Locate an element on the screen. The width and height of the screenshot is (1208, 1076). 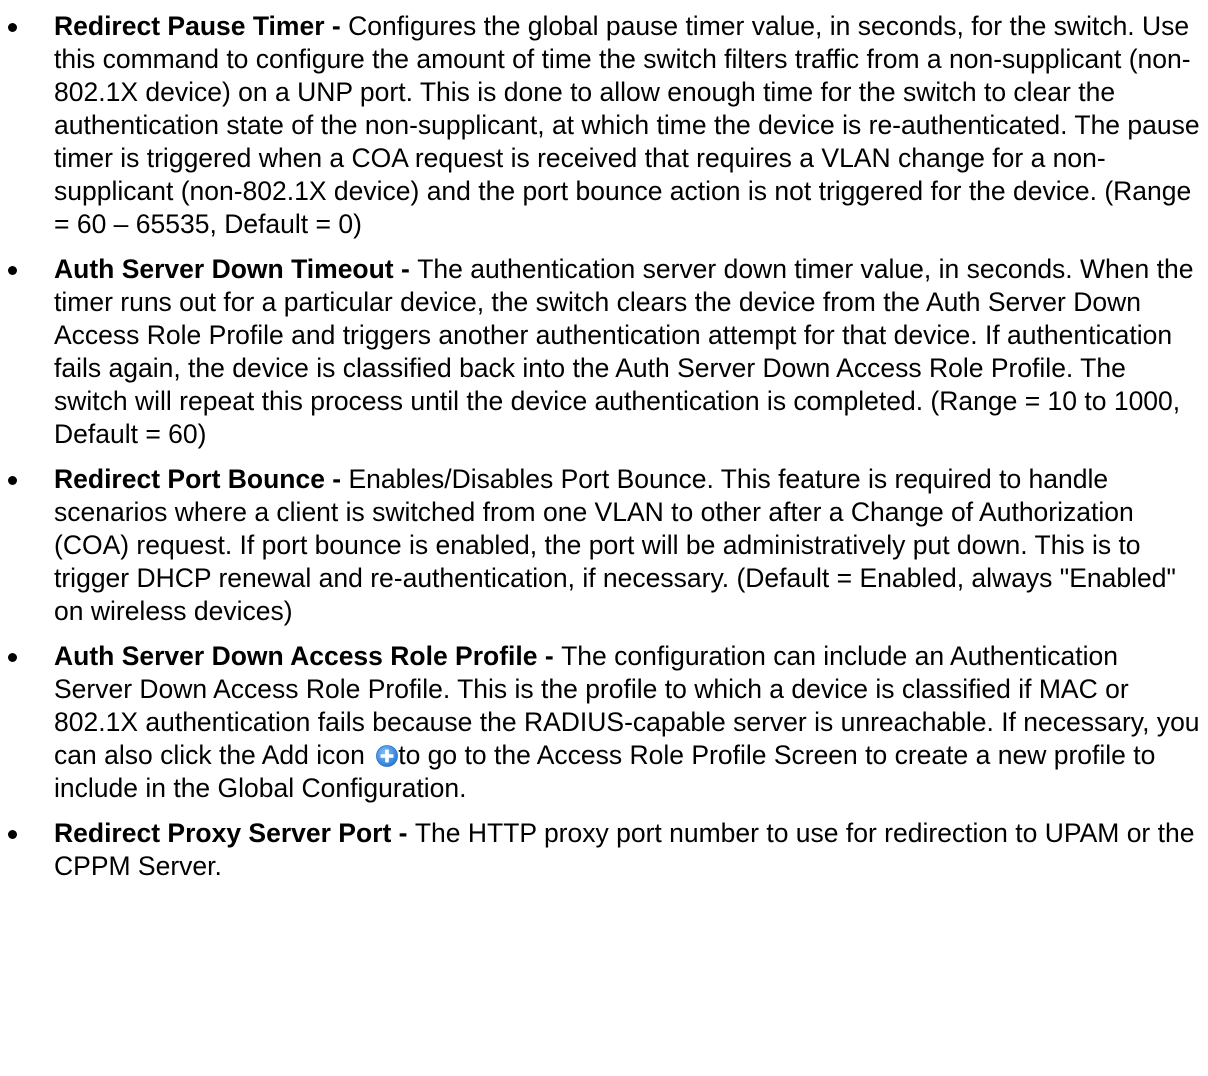
term-label: Redirect Proxy Server Port - is located at coordinates (234, 833).